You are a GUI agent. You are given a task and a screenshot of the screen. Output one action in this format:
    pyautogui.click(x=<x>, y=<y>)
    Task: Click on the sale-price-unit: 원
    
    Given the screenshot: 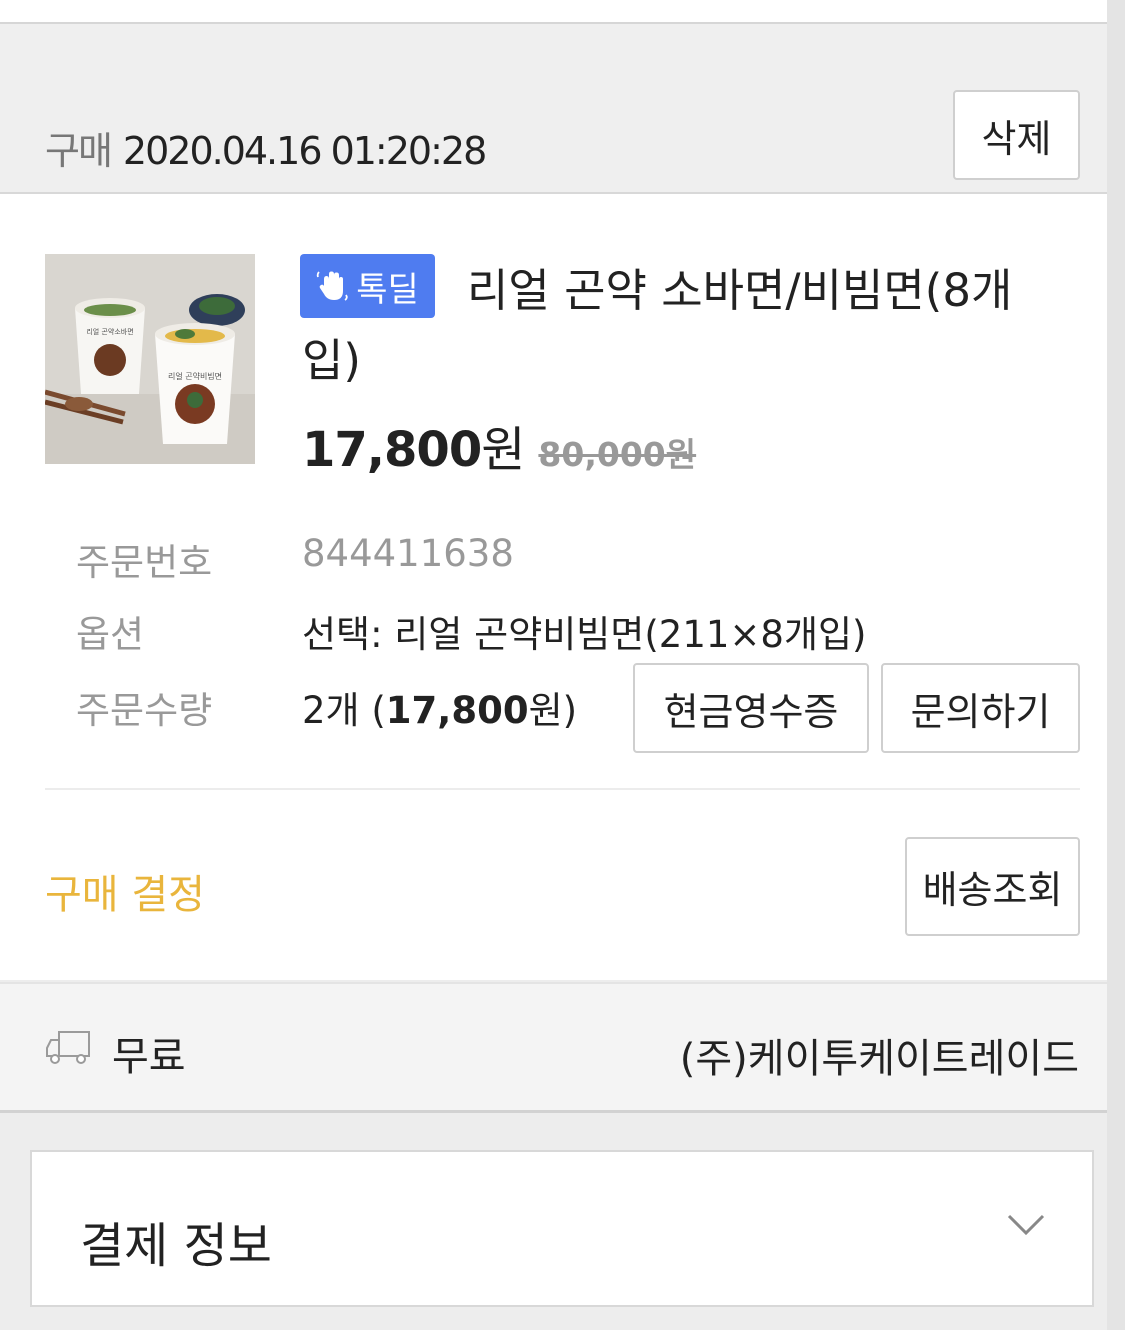 What is the action you would take?
    pyautogui.click(x=503, y=450)
    